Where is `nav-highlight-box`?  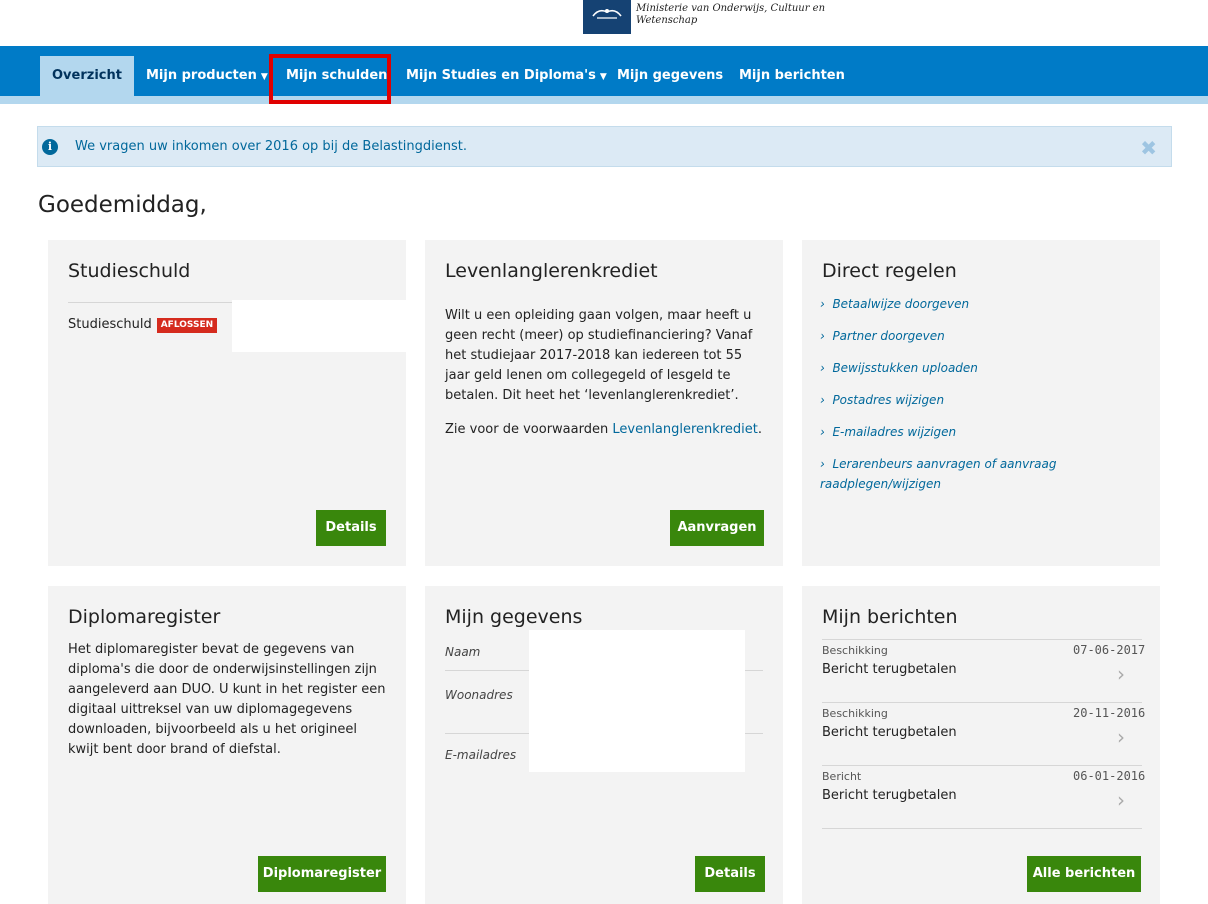
nav-highlight-box is located at coordinates (330, 79).